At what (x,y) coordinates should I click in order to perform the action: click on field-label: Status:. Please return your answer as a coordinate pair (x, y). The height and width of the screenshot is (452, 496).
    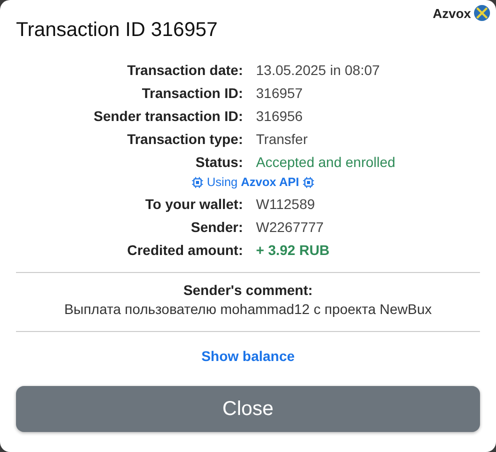
    Looking at the image, I should click on (218, 162).